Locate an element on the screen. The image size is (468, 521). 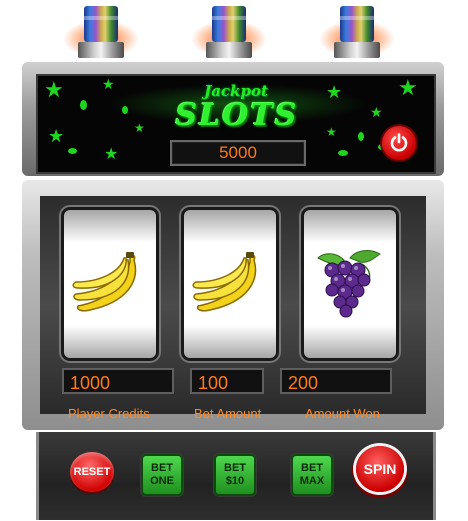
amount-won-value: 200 is located at coordinates (336, 381).